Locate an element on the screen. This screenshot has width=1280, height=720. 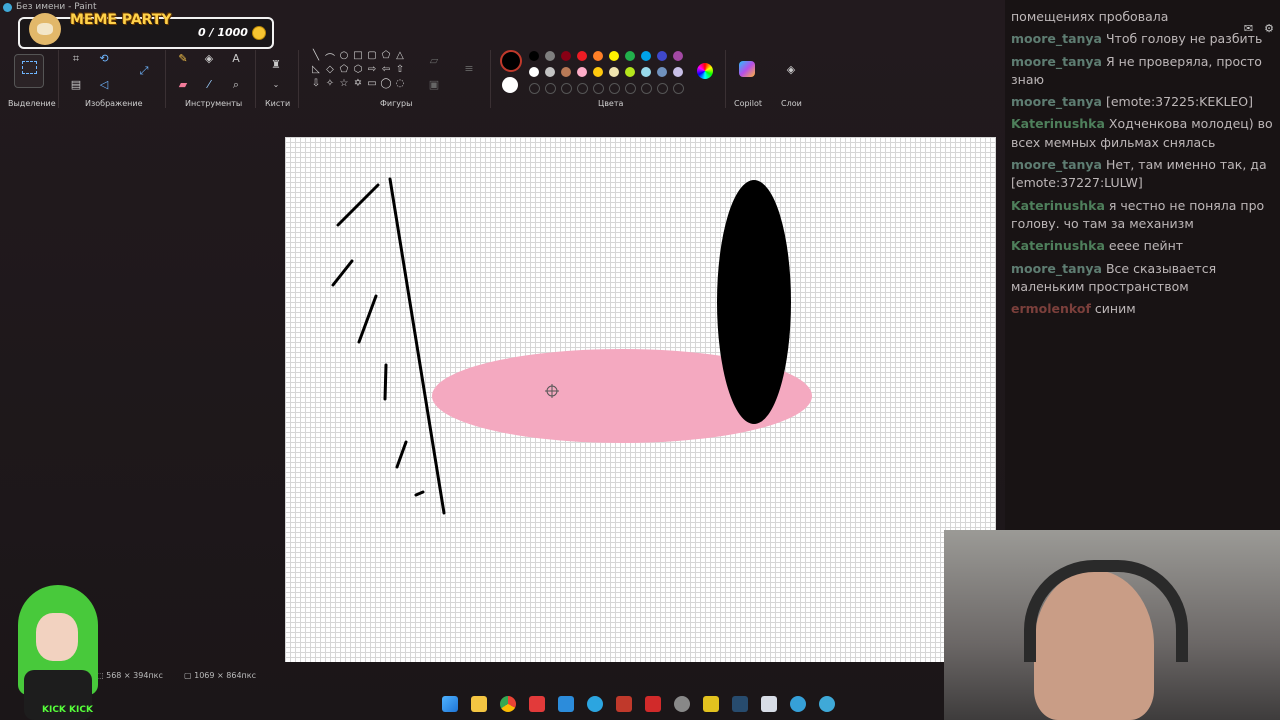
chrome-icon is located at coordinates (508, 704).